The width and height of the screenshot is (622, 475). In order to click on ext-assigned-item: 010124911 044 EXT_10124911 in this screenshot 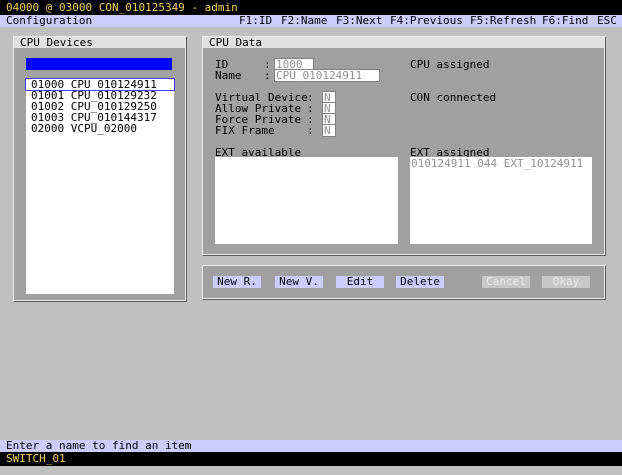, I will do `click(497, 163)`.